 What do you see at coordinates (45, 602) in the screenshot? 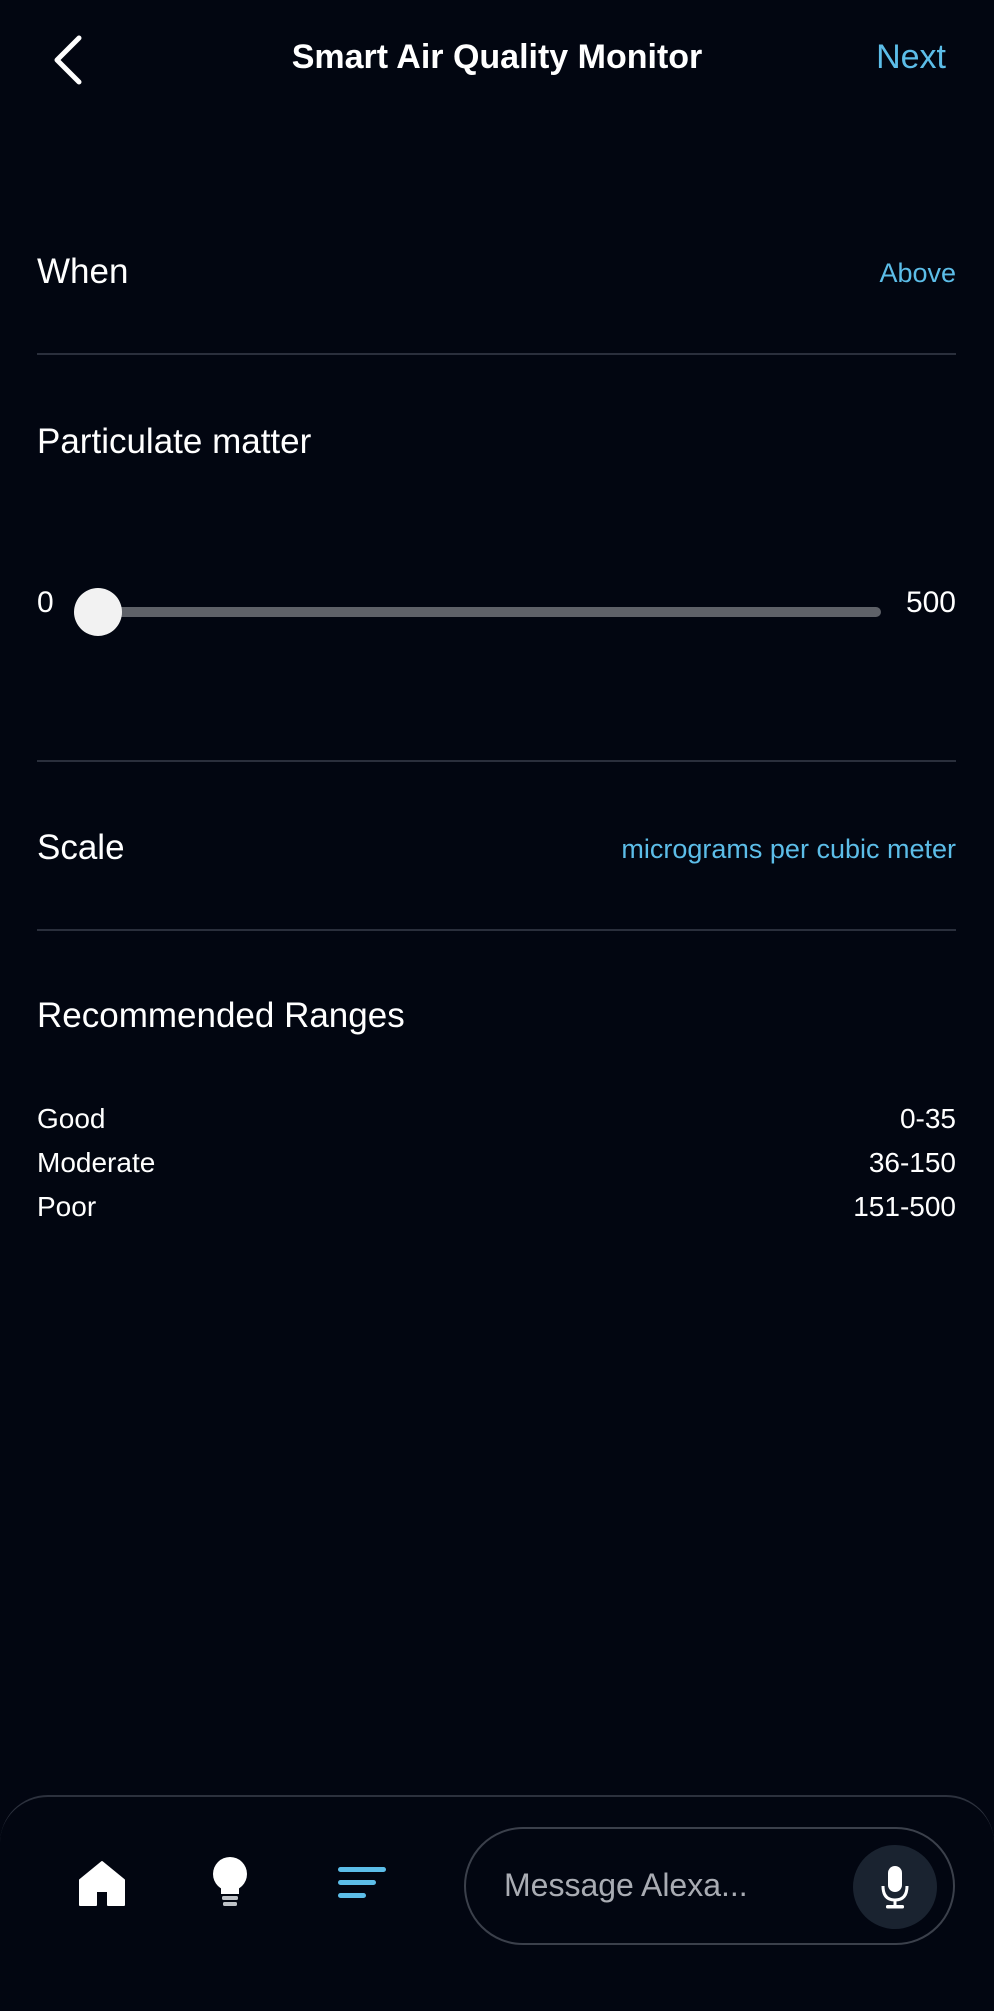
I see `slider-min-label: 0` at bounding box center [45, 602].